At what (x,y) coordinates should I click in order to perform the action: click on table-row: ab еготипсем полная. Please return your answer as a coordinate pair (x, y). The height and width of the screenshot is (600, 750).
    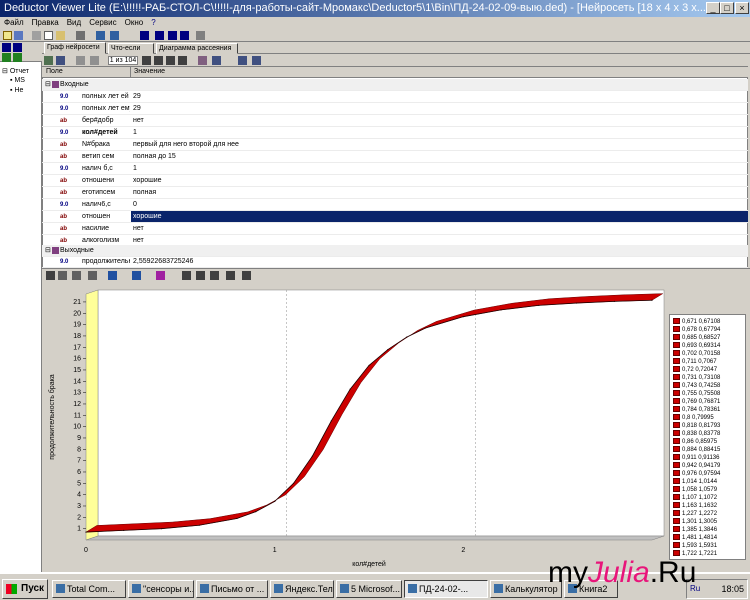
    Looking at the image, I should click on (395, 193).